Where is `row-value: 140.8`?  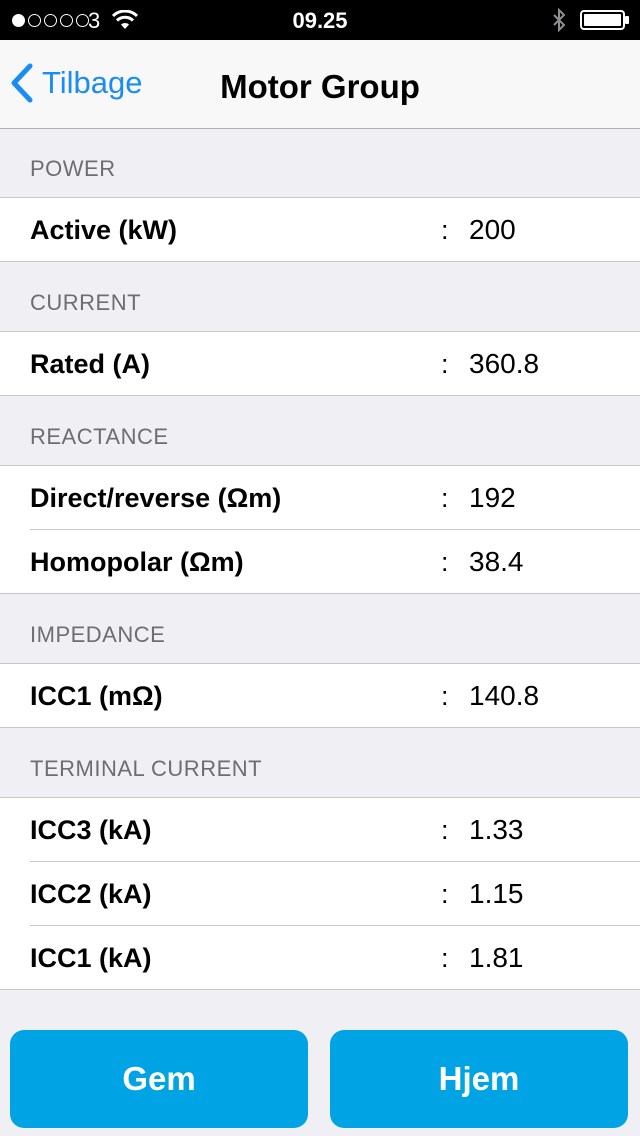 row-value: 140.8 is located at coordinates (504, 695).